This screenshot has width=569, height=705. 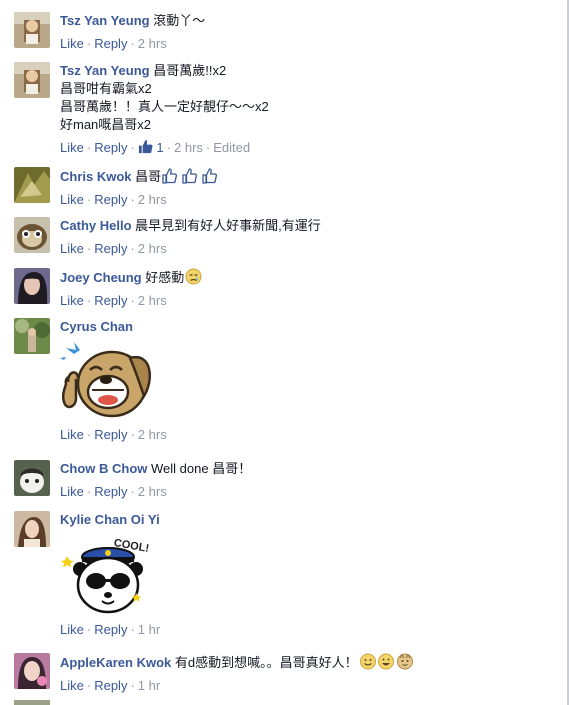 What do you see at coordinates (190, 176) in the screenshot?
I see `thumbs-up-emoji-icon` at bounding box center [190, 176].